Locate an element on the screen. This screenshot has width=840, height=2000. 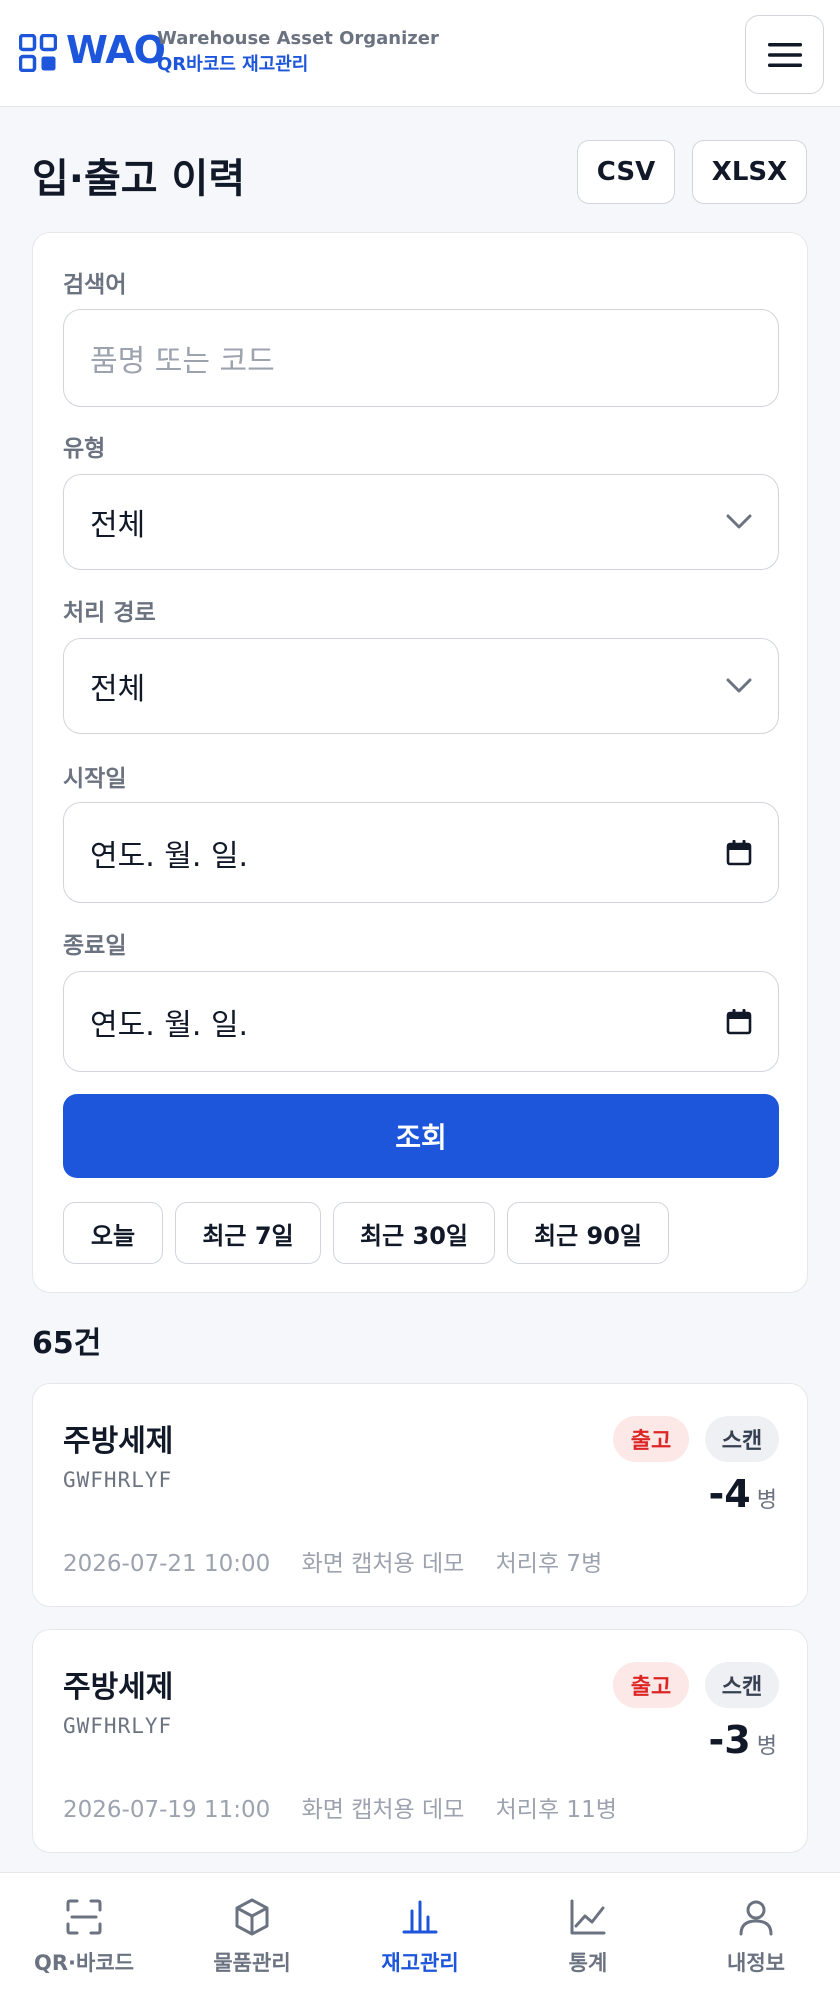
user-icon is located at coordinates (756, 1918).